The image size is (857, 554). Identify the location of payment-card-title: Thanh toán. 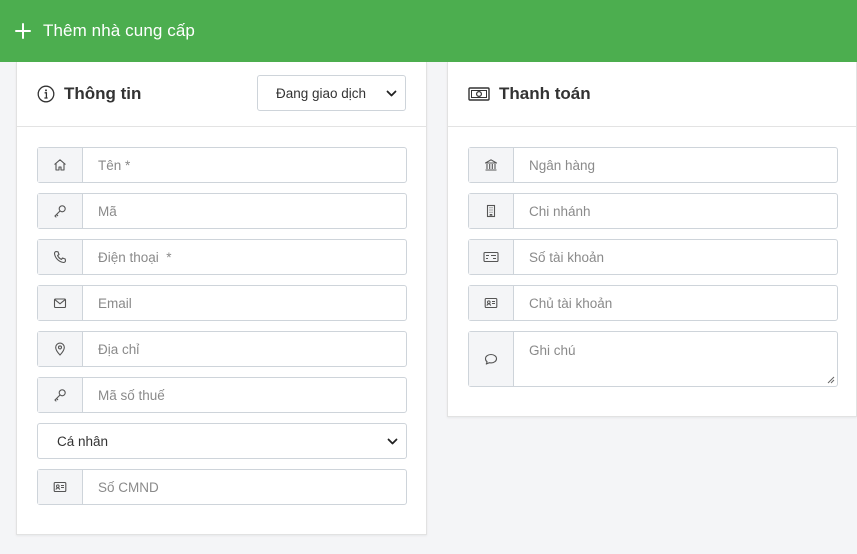
(545, 93).